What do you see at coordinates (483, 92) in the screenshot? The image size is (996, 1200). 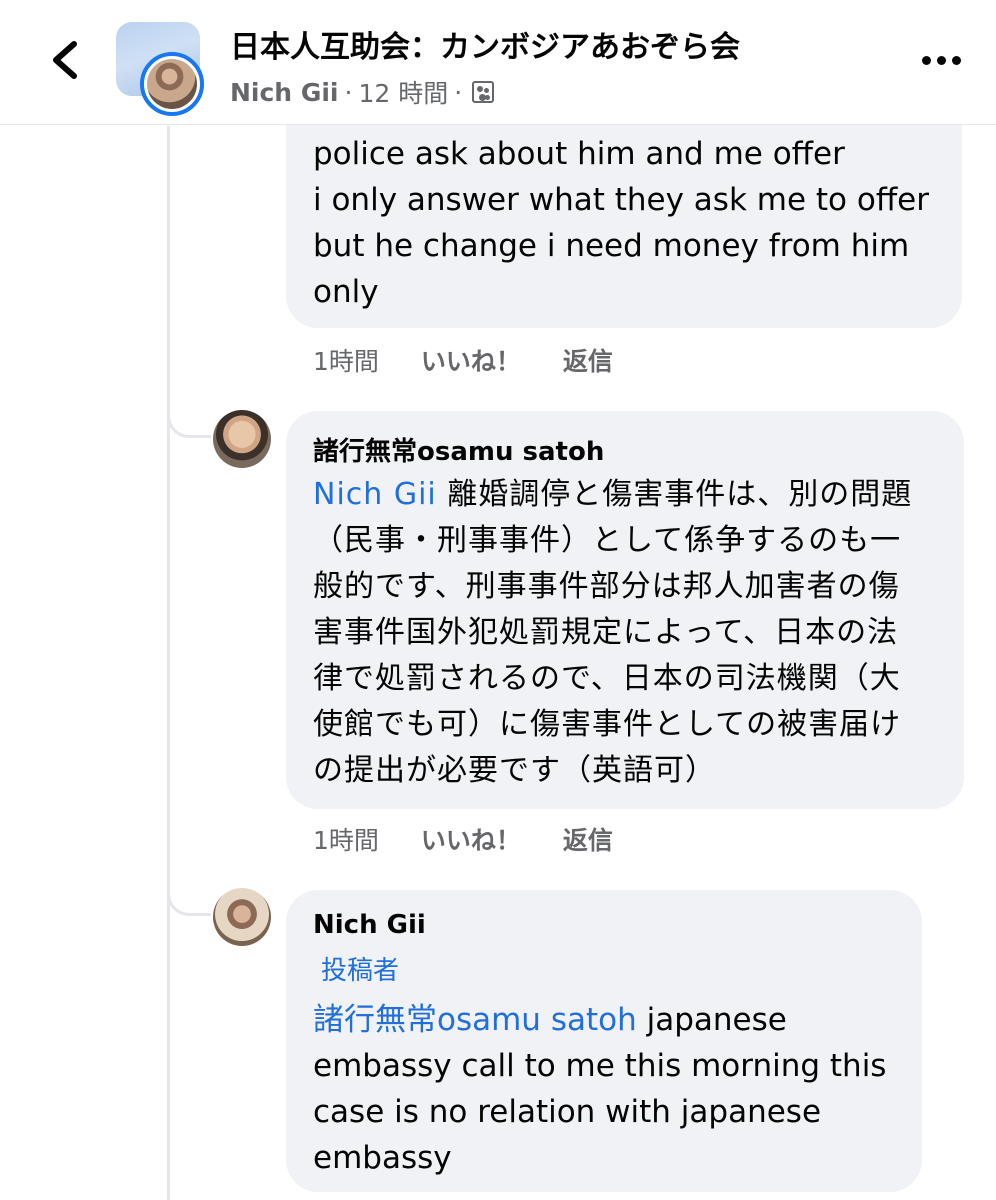 I see `group-audience-icon` at bounding box center [483, 92].